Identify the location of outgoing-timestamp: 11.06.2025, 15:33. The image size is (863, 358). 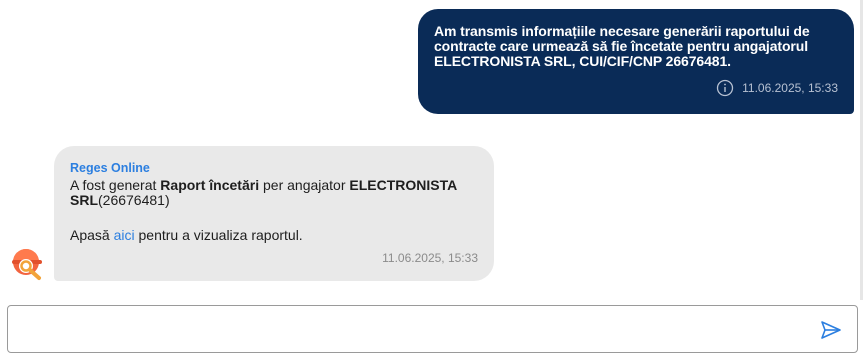
(790, 88).